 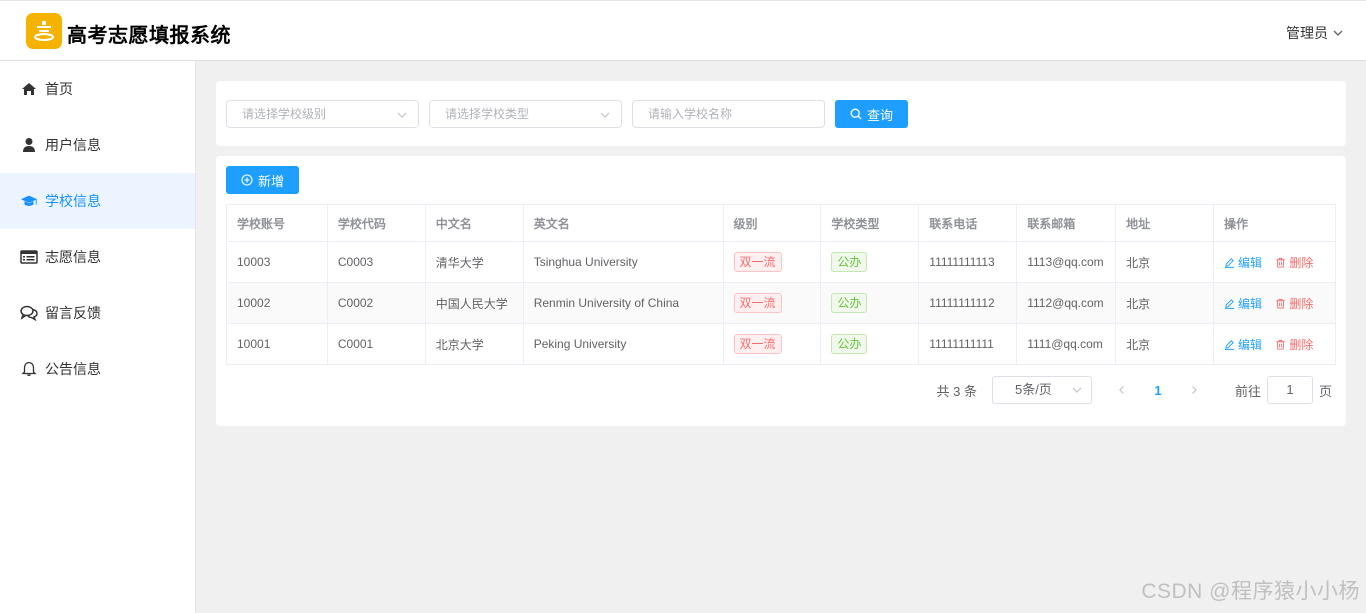 I want to click on school-type-select: 请选择学校类型, so click(x=525, y=114).